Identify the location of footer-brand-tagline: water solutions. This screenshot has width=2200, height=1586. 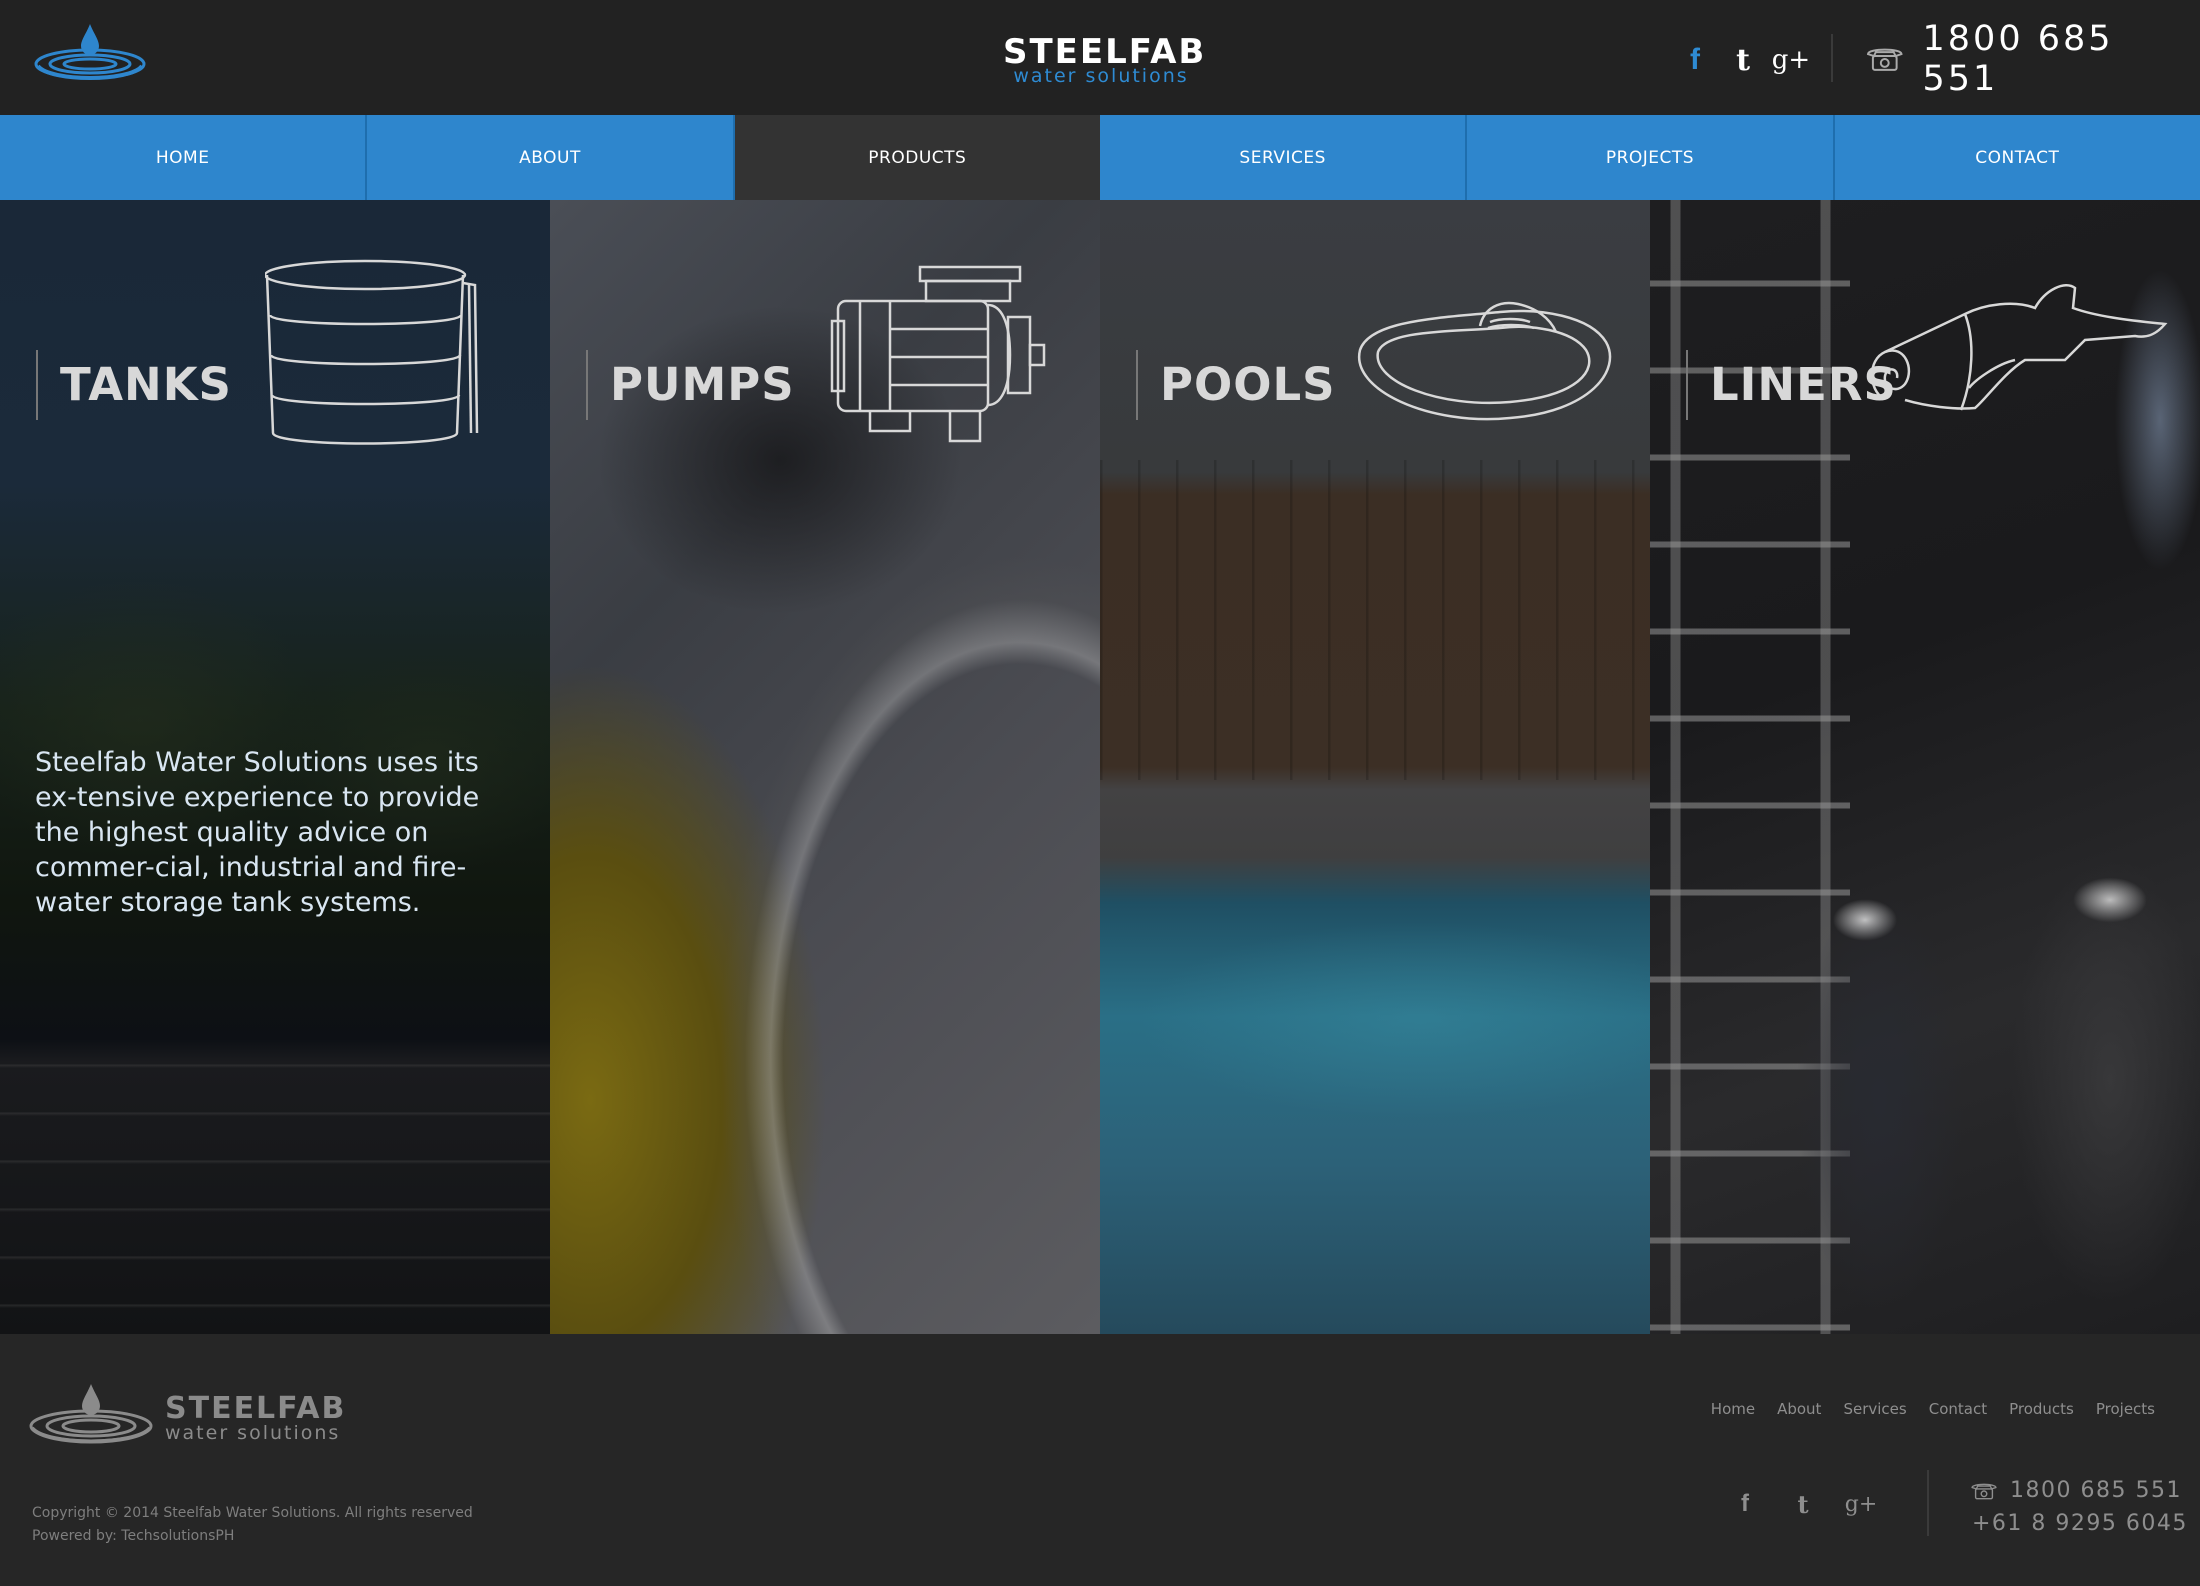
(253, 1433).